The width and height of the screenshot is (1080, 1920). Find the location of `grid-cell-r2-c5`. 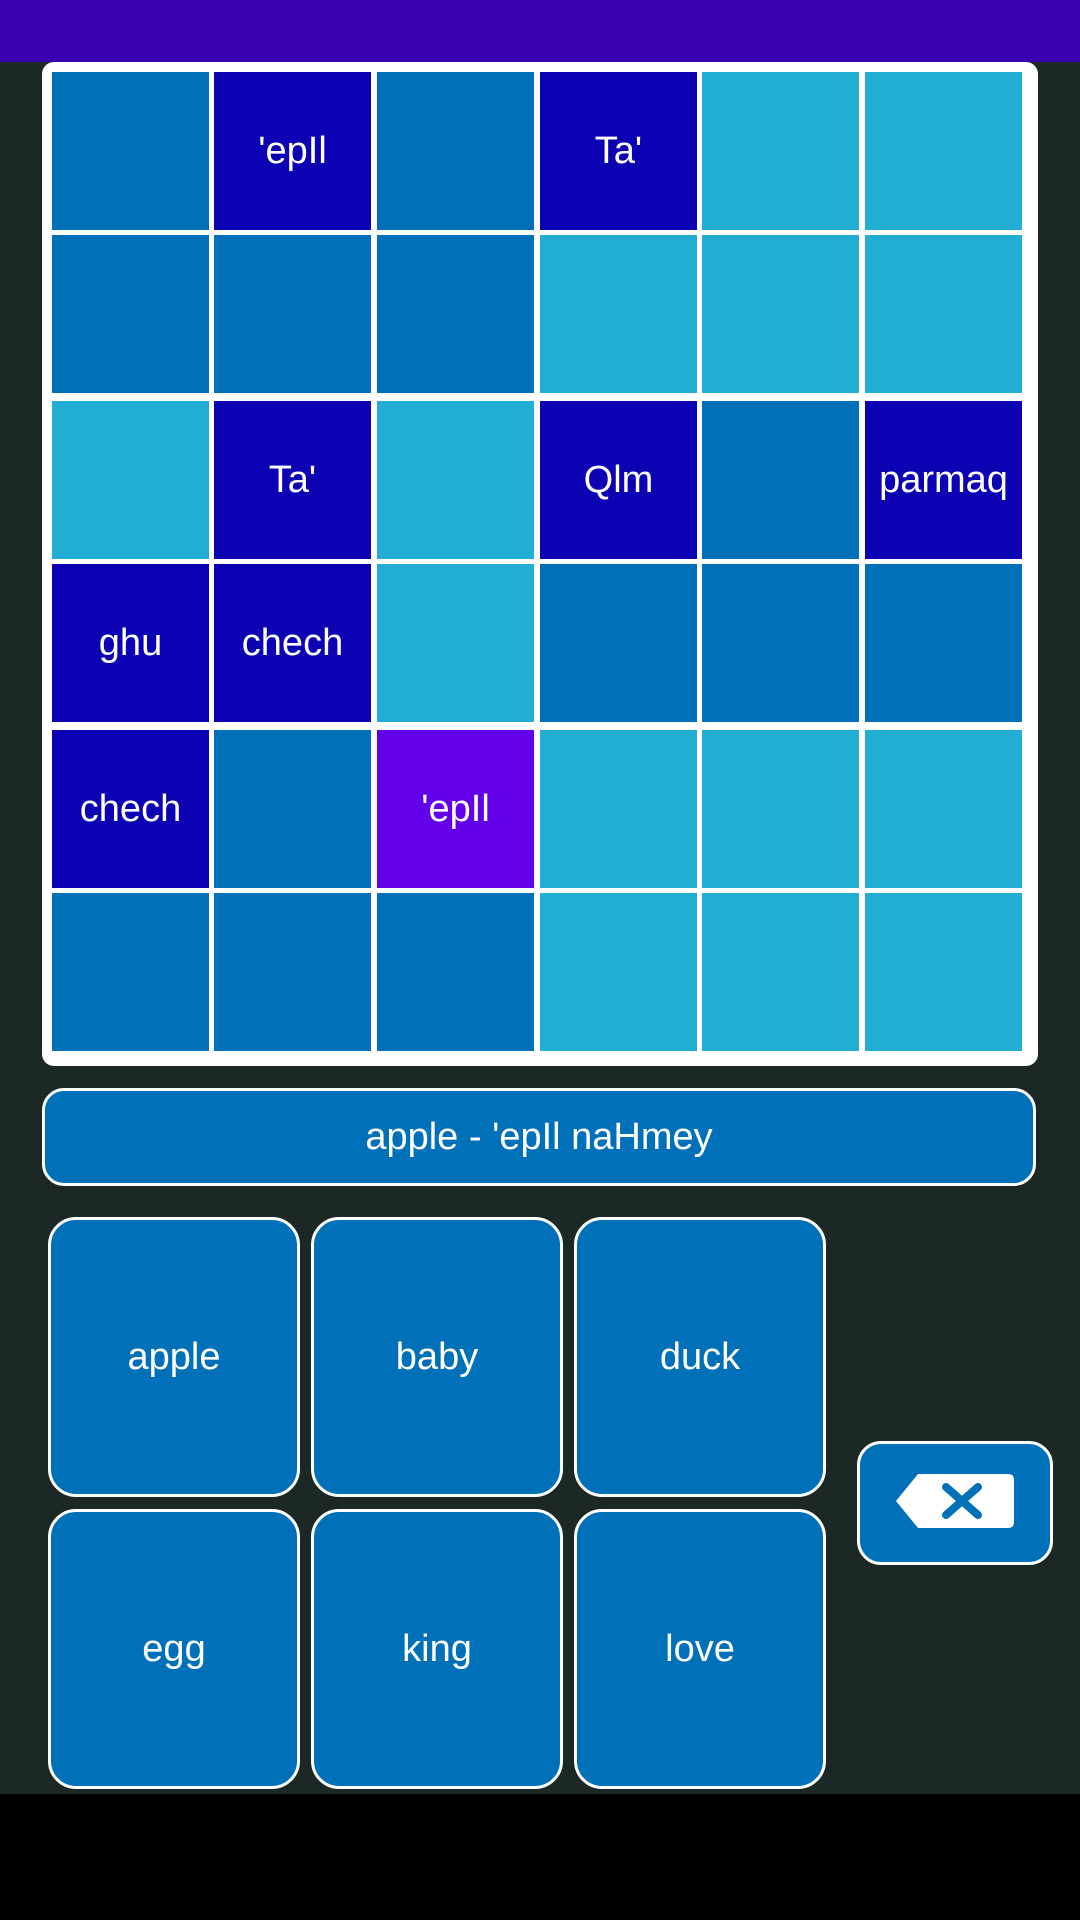

grid-cell-r2-c5 is located at coordinates (780, 314).